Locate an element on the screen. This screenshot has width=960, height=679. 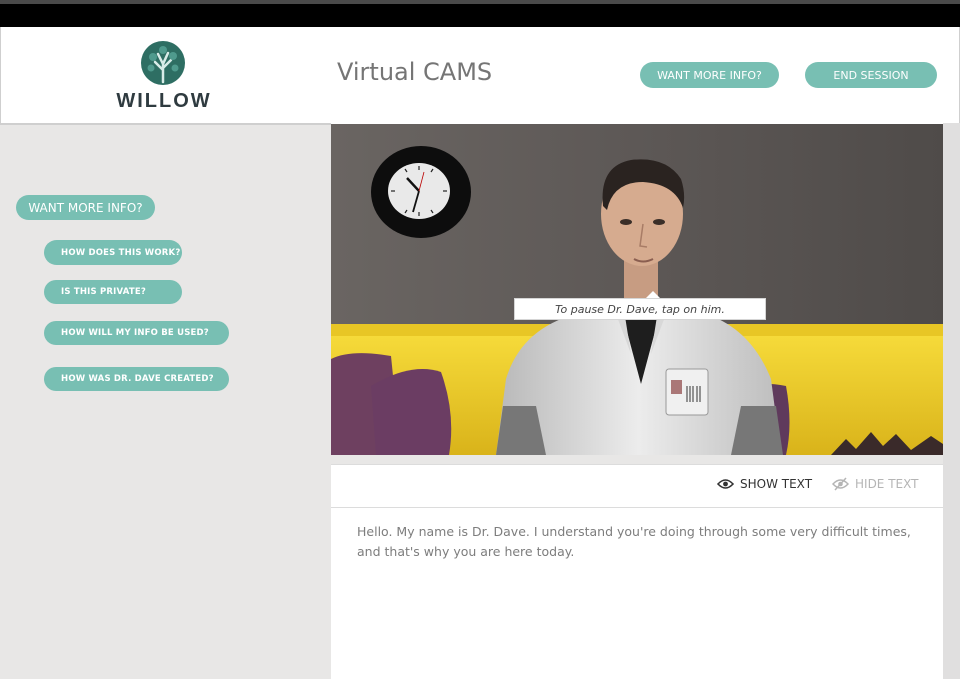
page-title: Virtual CAMS is located at coordinates (415, 72).